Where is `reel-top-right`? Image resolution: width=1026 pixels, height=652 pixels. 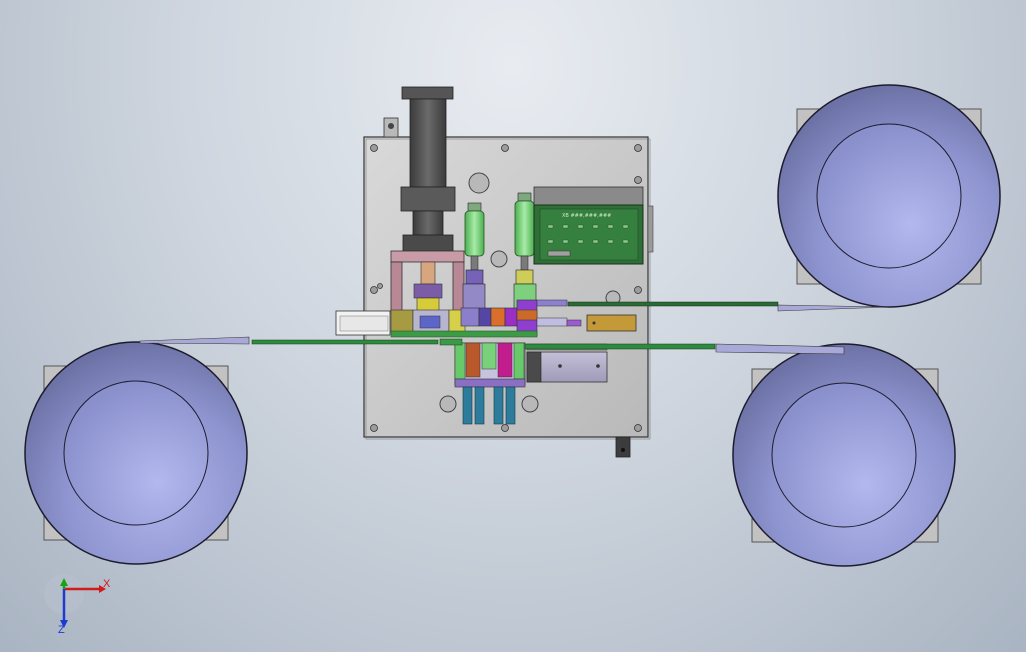
reel-top-right is located at coordinates (889, 196).